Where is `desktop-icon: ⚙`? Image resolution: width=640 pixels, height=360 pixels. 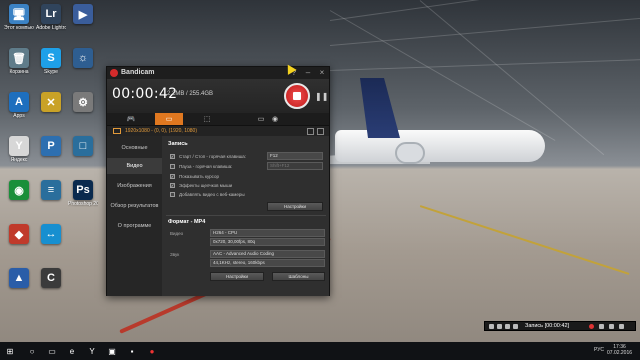
desktop-icon: ⚙ is located at coordinates (83, 102).